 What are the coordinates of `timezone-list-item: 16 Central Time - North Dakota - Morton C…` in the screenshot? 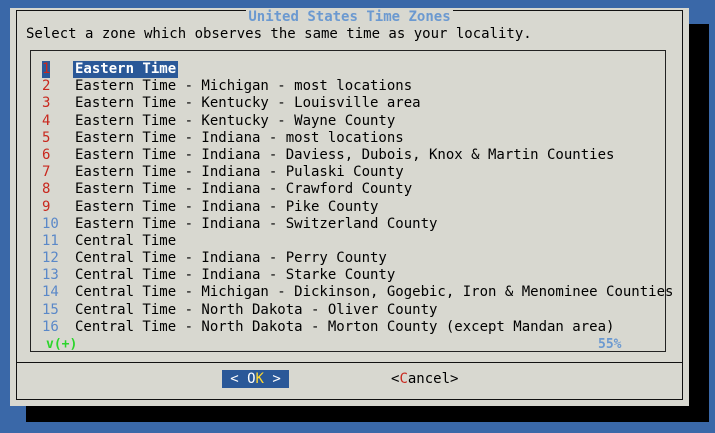 It's located at (348, 327).